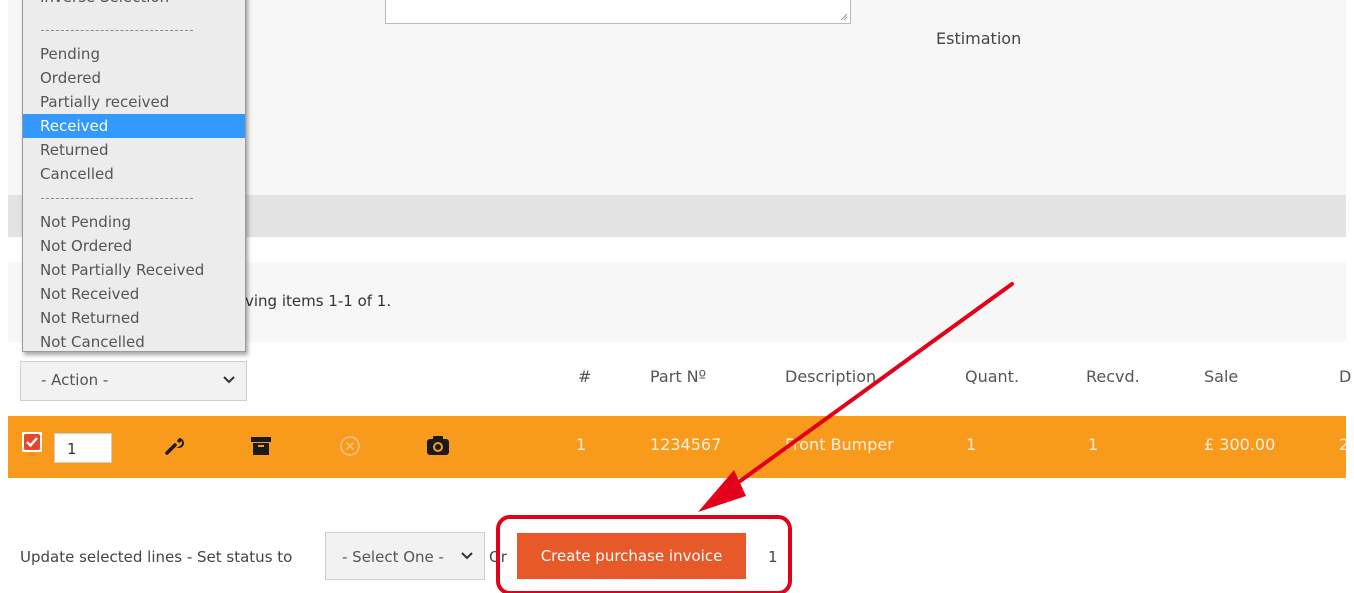  Describe the element at coordinates (134, 78) in the screenshot. I see `dropdown-item-ordered: Ordered` at that location.